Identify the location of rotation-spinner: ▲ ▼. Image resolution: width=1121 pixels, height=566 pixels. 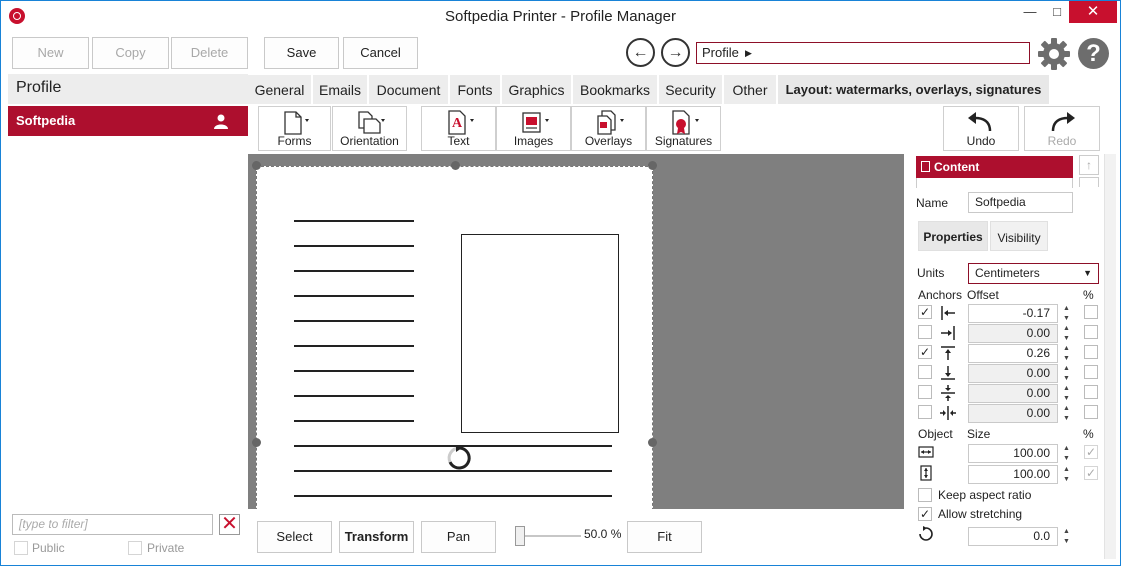
(1066, 536).